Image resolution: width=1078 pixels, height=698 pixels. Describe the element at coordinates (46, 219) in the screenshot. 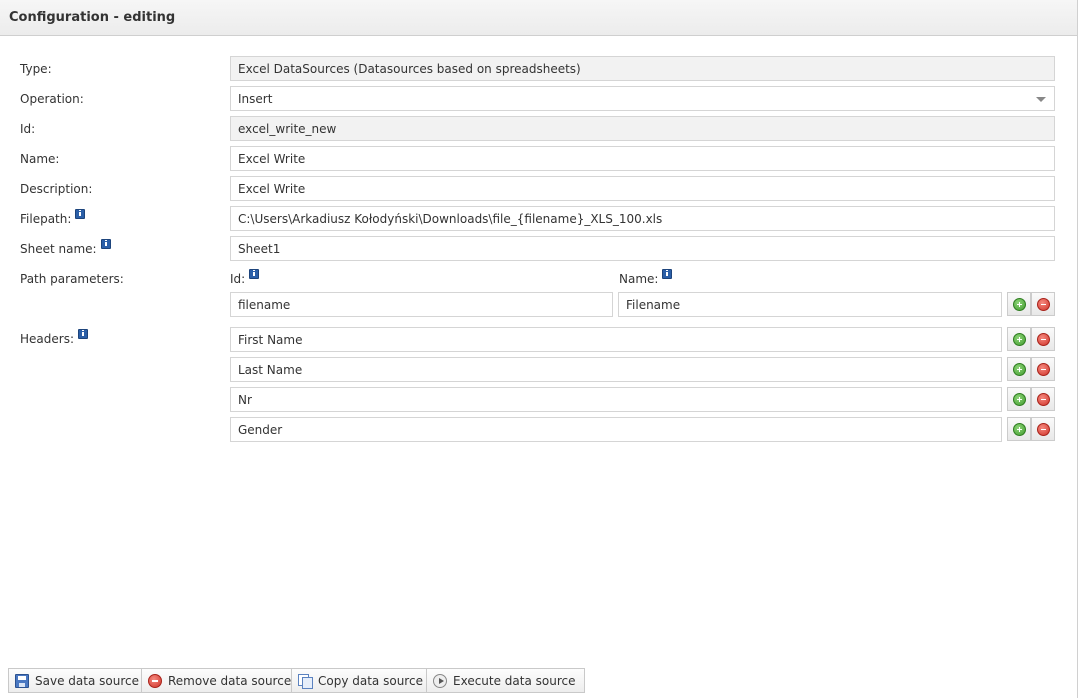

I see `filepath-label-text: Filepath:` at that location.